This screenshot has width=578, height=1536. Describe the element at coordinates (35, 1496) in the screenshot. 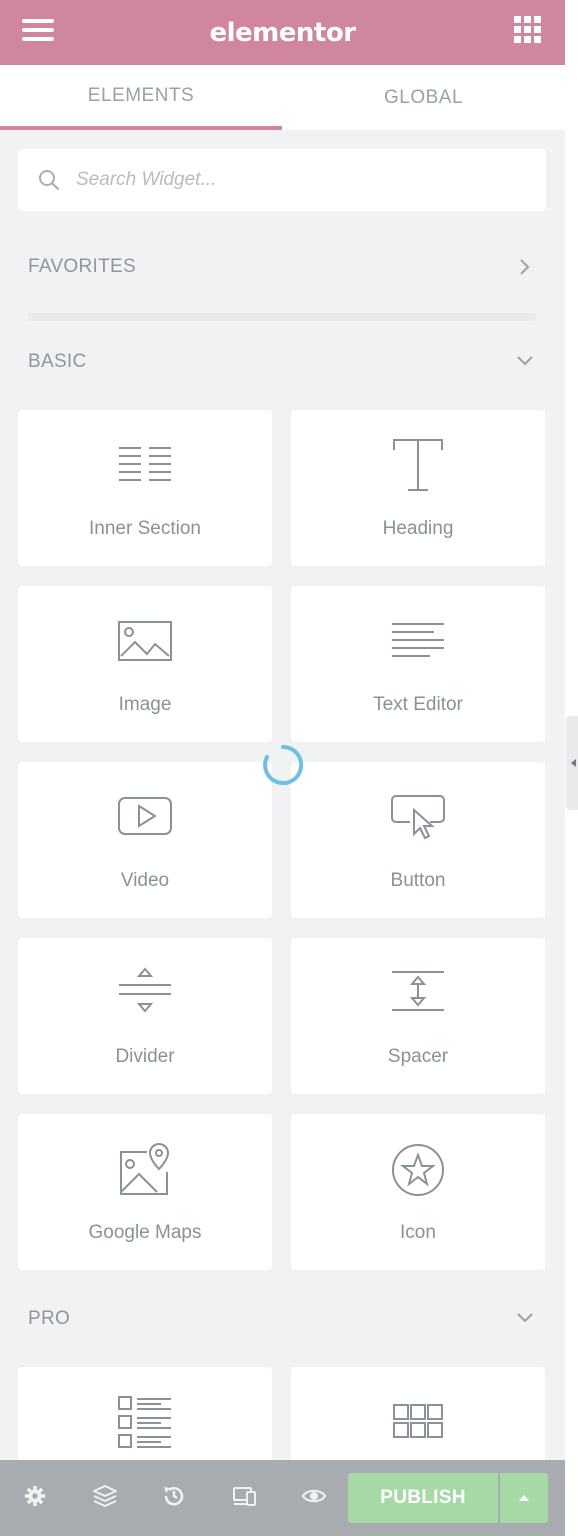

I see `settings-gear-icon` at that location.